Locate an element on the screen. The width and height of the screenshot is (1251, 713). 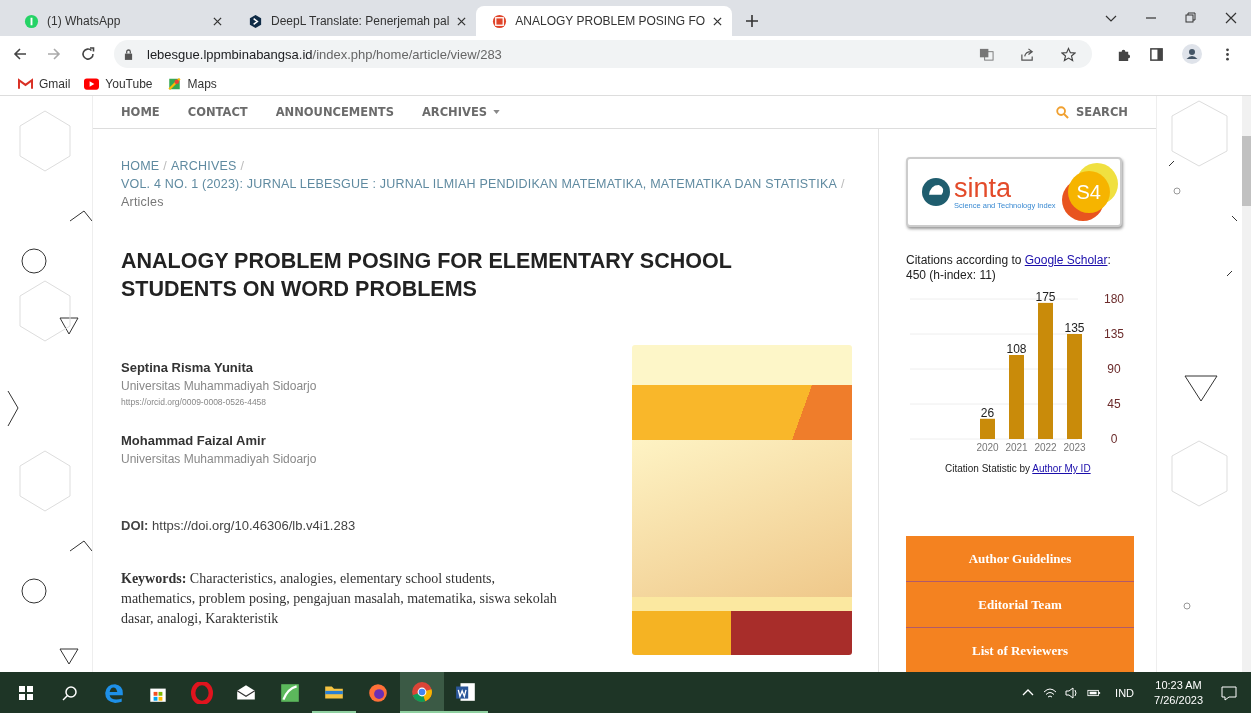
axis-tick-label: 2023 is located at coordinates (1074, 447).